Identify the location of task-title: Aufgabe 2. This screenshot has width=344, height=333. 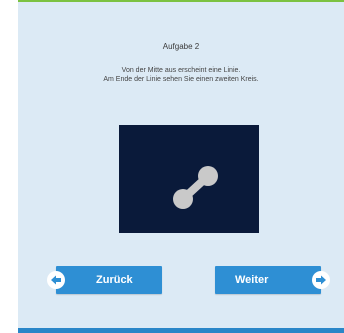
(181, 46).